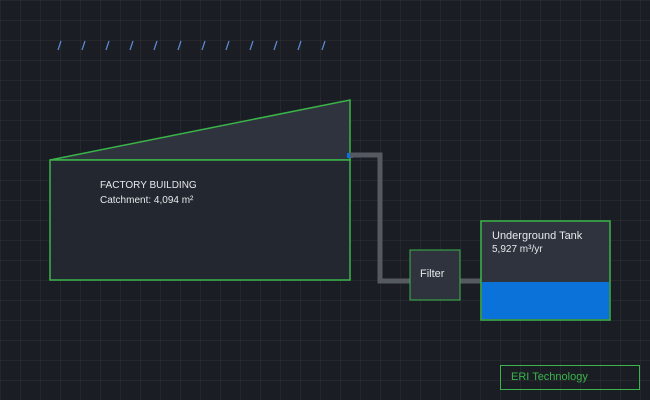  I want to click on rain-drops, so click(191, 45).